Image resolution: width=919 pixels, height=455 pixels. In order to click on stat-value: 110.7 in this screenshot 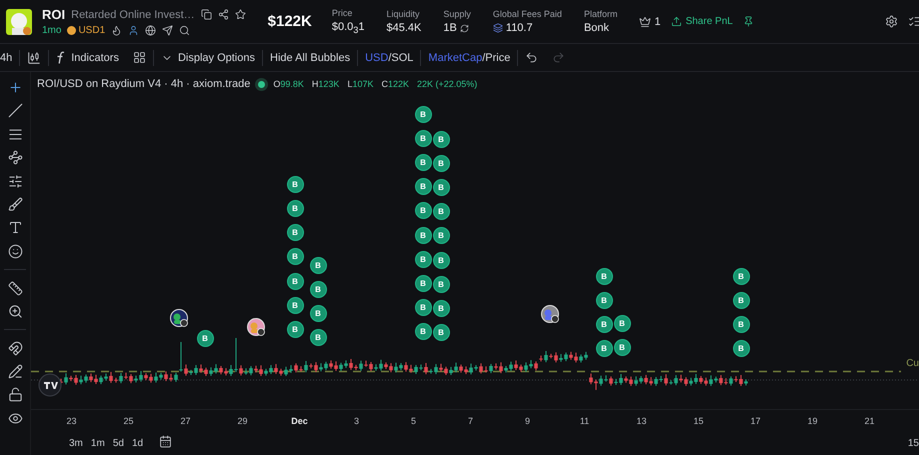, I will do `click(519, 28)`.